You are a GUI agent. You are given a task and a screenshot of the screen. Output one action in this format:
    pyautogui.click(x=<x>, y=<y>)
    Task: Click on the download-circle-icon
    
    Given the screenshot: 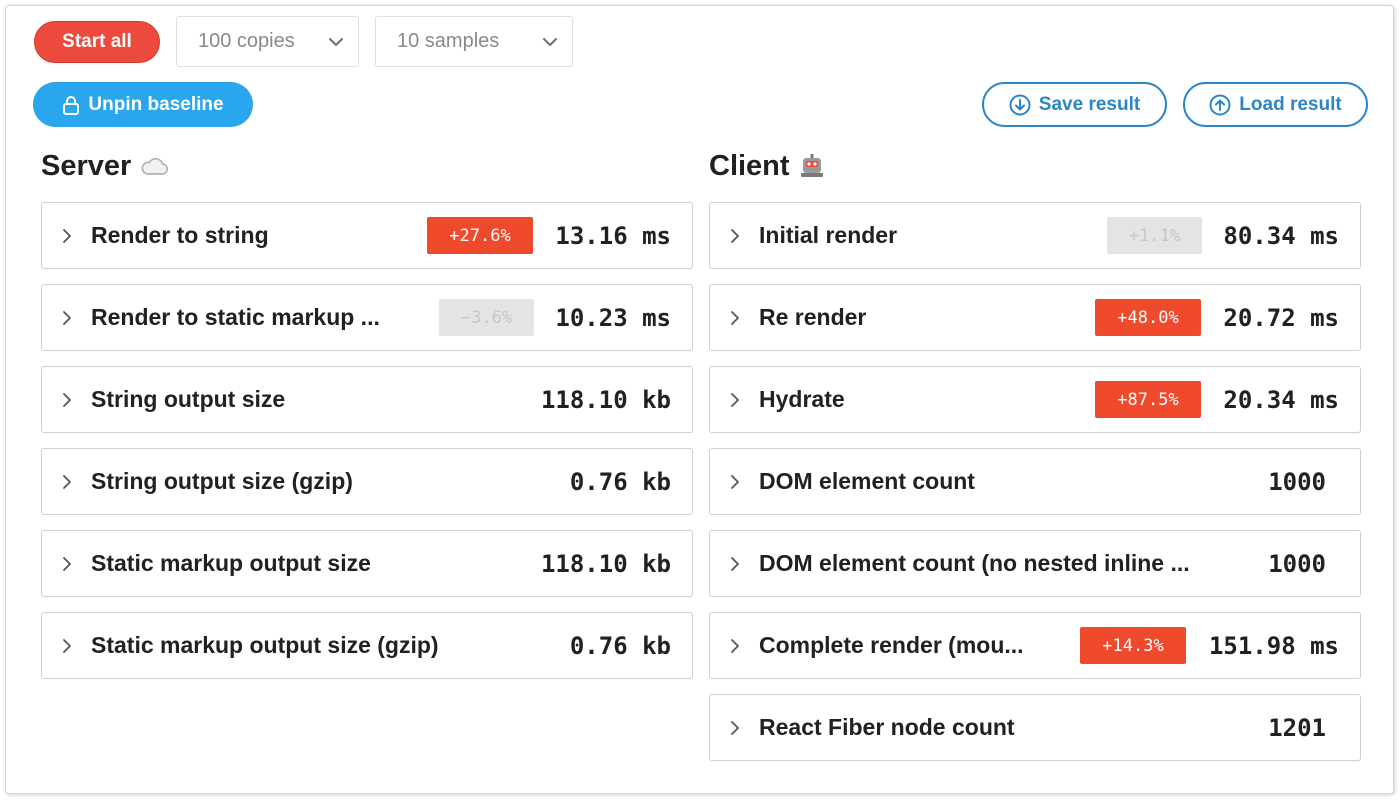 What is the action you would take?
    pyautogui.click(x=1020, y=104)
    